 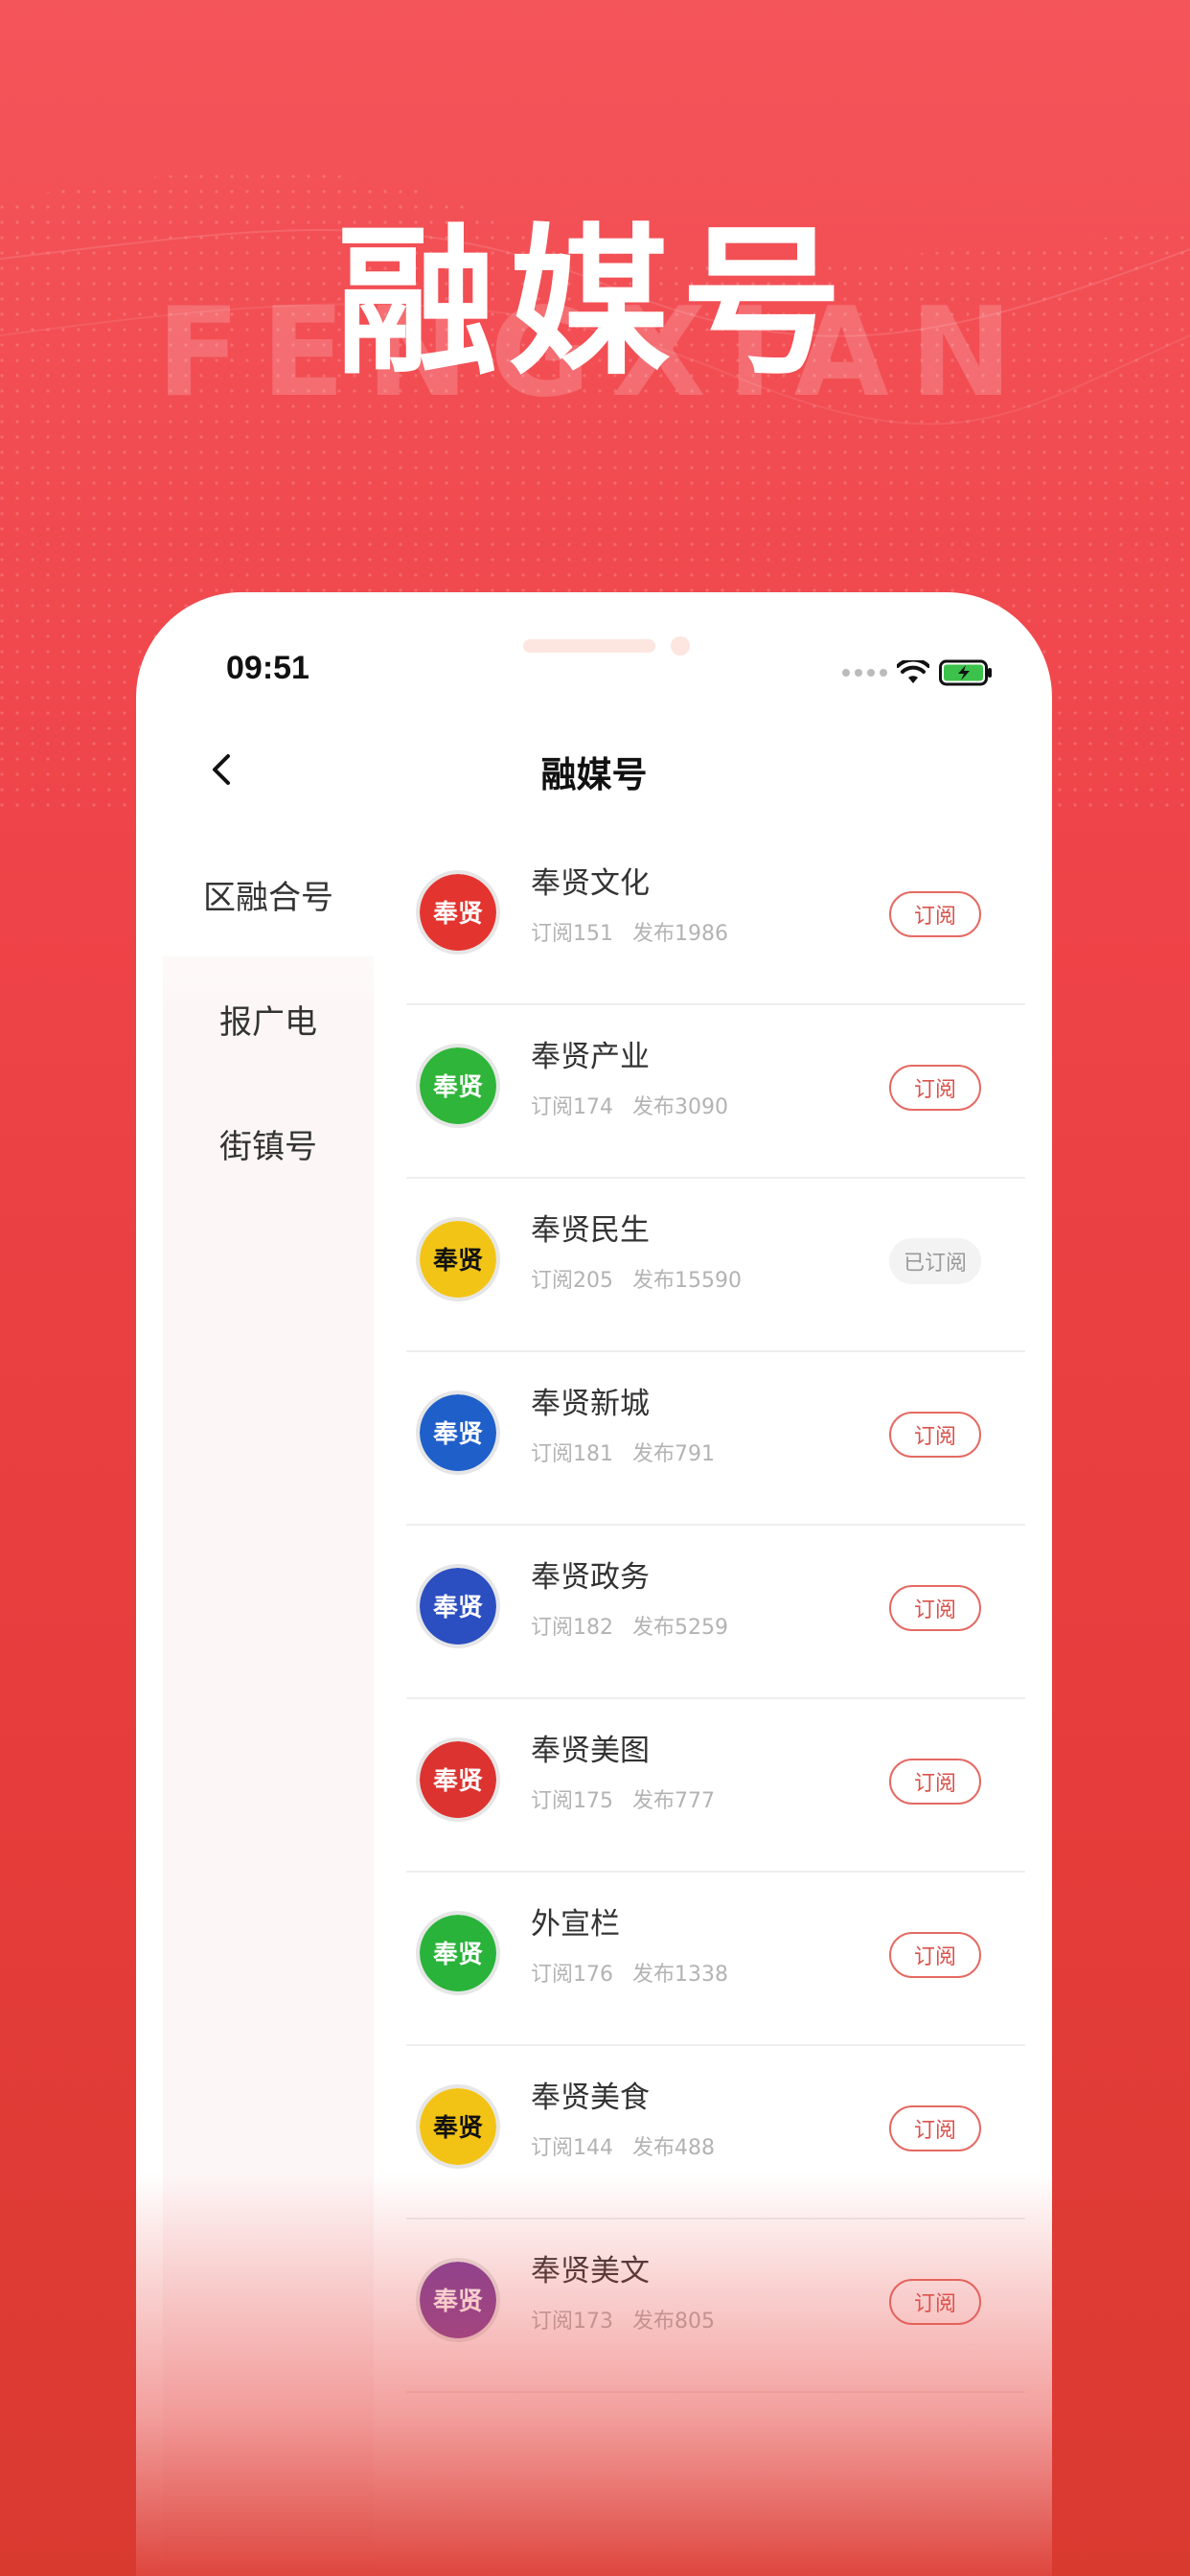 I want to click on subscriber-count: 订阅151, so click(x=572, y=934).